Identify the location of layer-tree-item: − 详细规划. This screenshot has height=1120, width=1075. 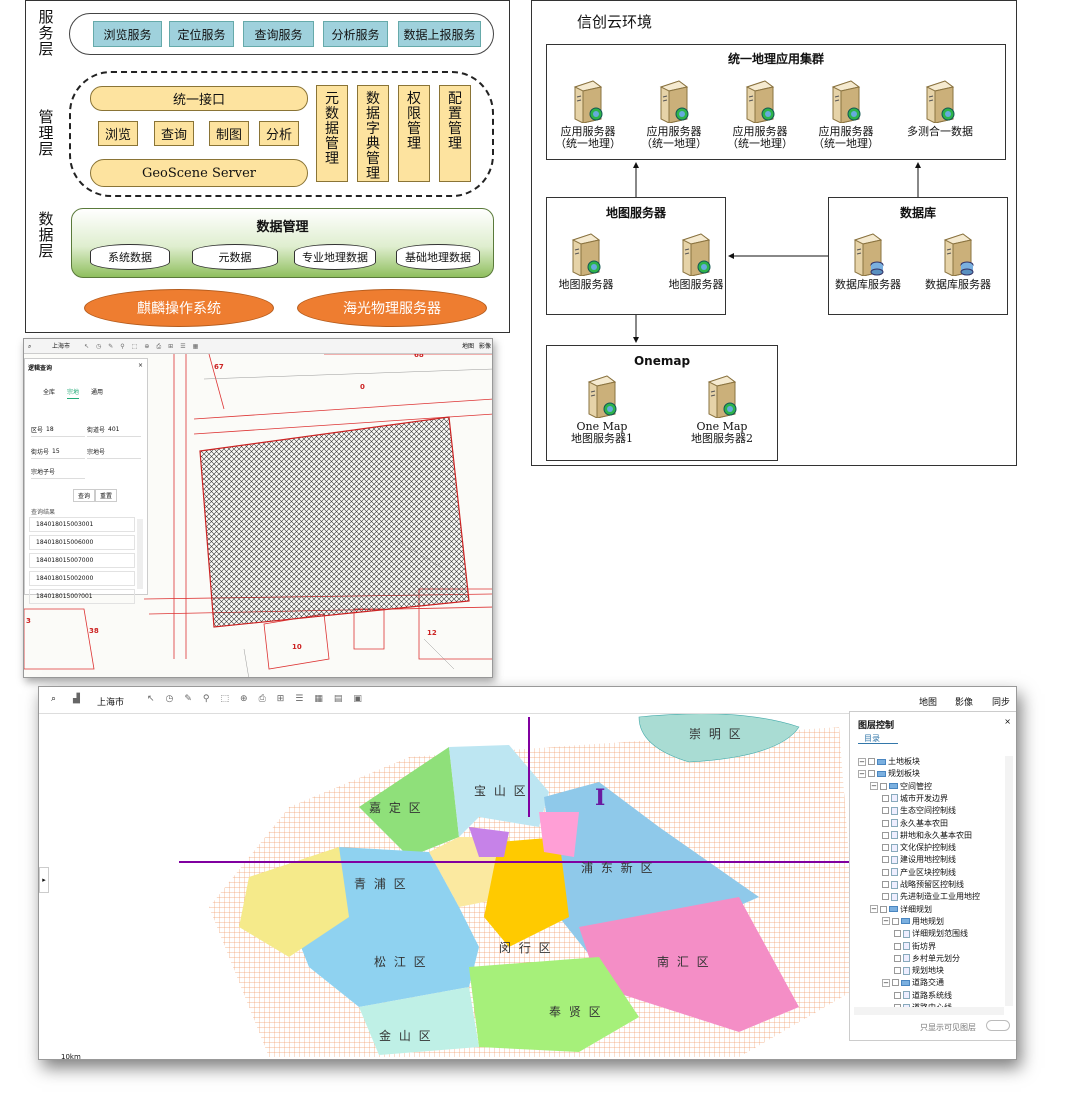
(901, 909).